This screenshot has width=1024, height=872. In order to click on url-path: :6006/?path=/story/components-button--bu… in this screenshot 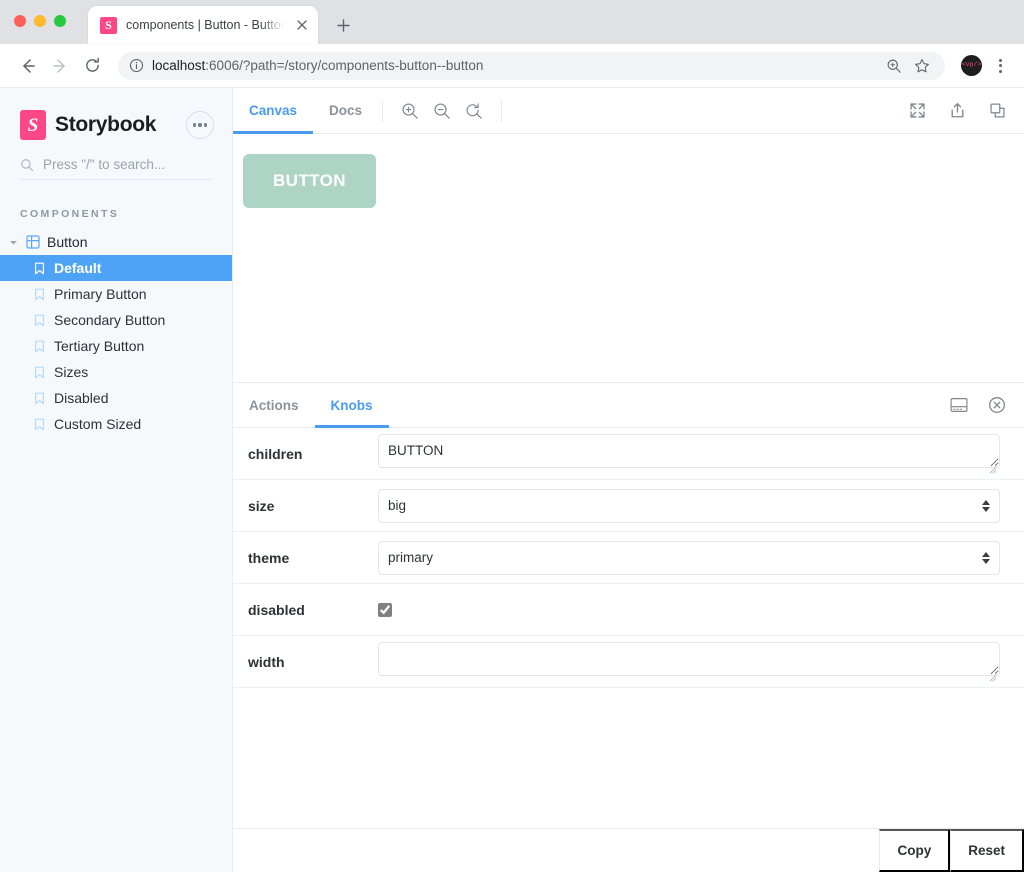, I will do `click(344, 65)`.